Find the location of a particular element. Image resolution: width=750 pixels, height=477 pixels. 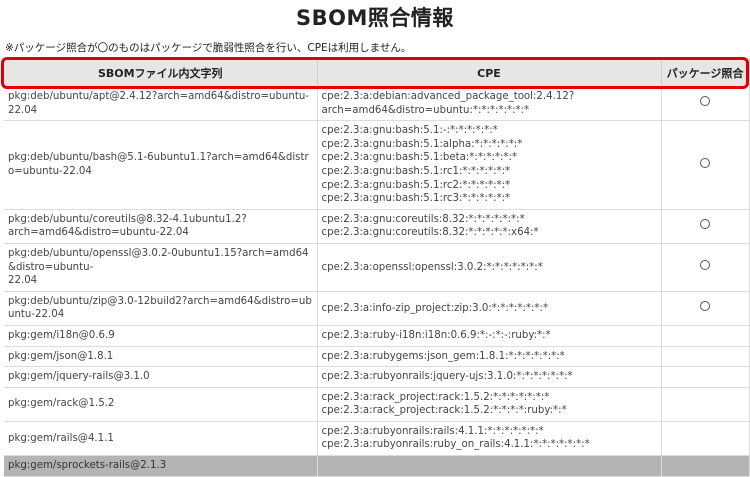

page-note: ※パッケージ照合が〇のものはパッケージで脆弱性照合を行い、CPEは利用しません。 is located at coordinates (208, 48).